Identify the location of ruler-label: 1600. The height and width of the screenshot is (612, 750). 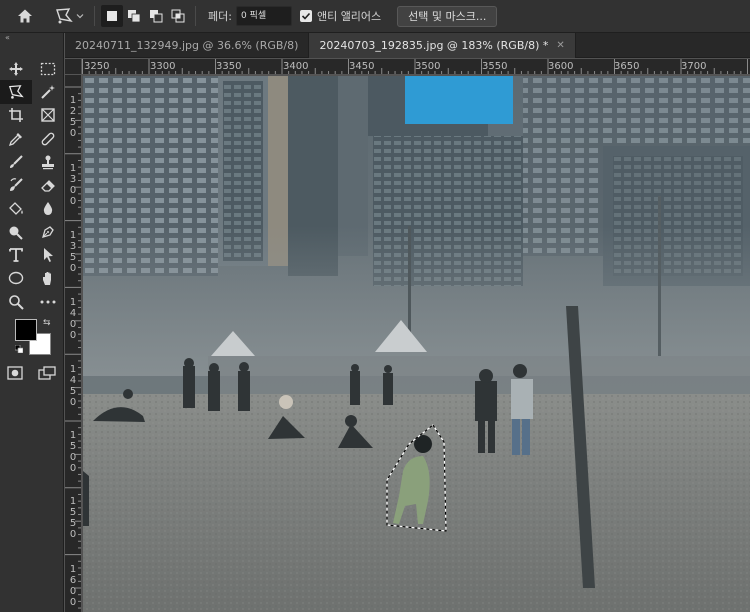
(73, 586).